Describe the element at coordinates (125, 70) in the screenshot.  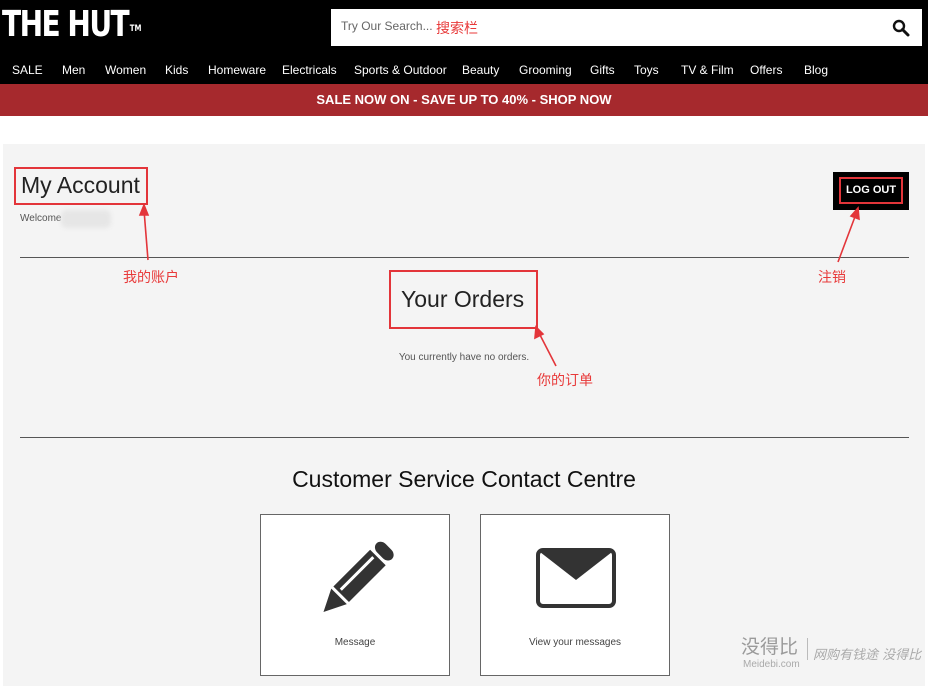
I see `nav-item-women: Women` at that location.